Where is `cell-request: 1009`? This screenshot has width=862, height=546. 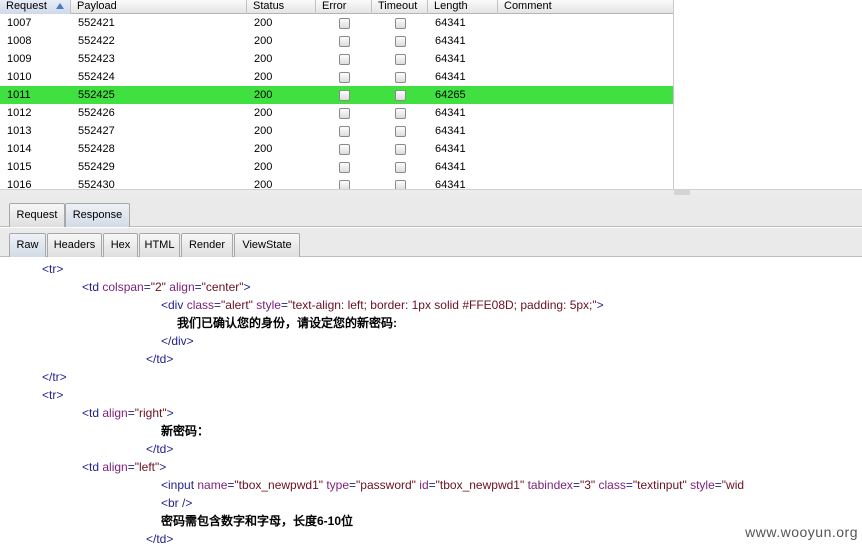
cell-request: 1009 is located at coordinates (19, 59).